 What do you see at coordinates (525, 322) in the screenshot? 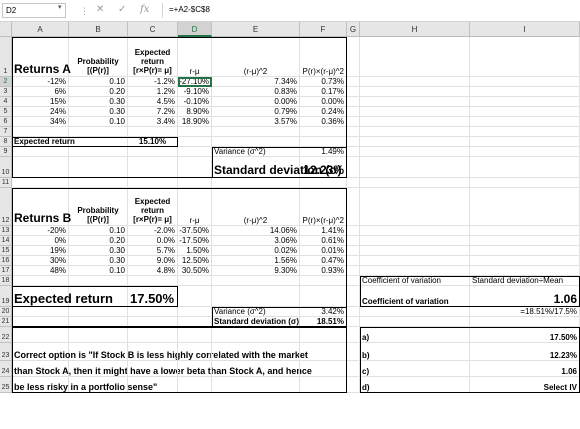
I see `cell-i21` at bounding box center [525, 322].